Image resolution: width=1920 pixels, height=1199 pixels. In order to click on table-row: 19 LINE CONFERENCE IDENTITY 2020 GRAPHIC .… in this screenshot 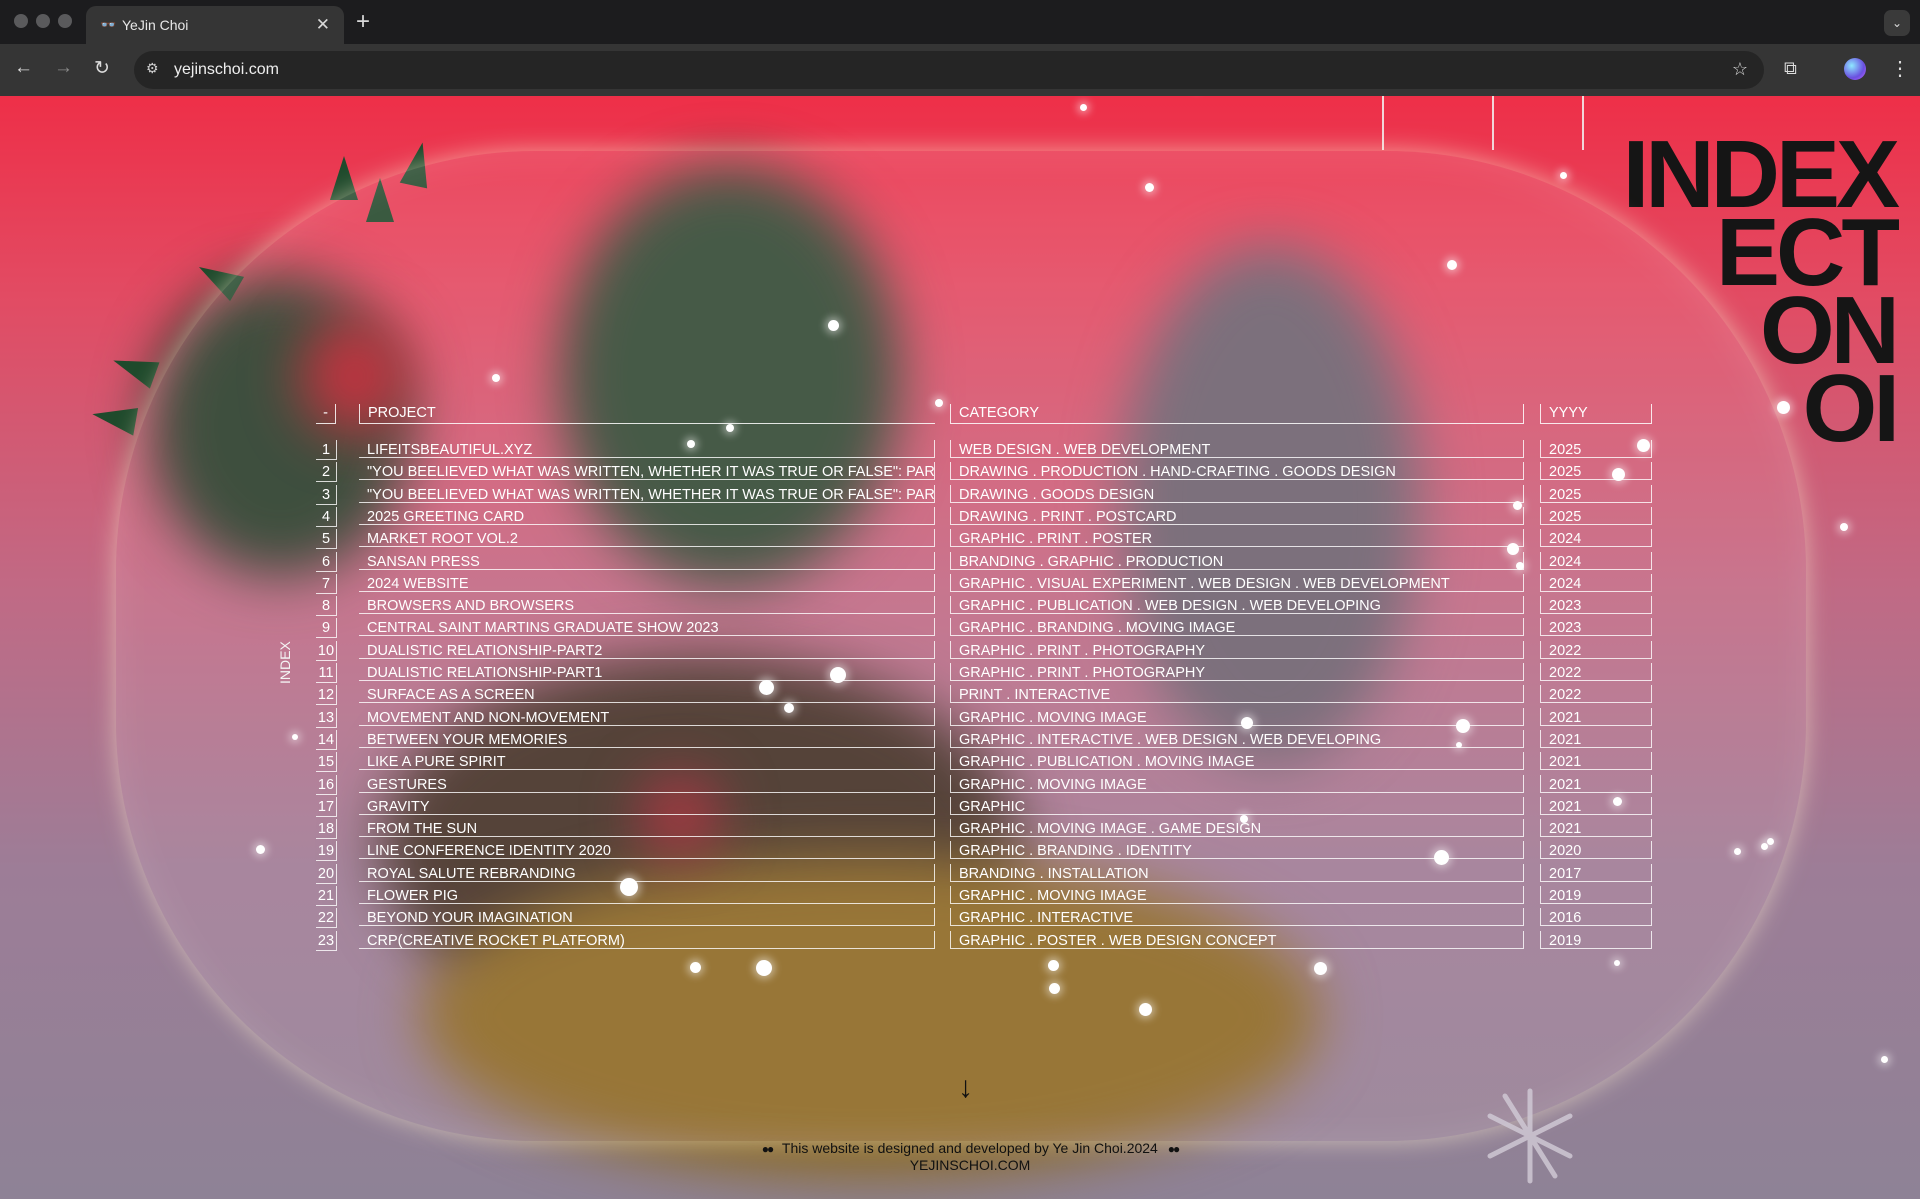, I will do `click(984, 852)`.